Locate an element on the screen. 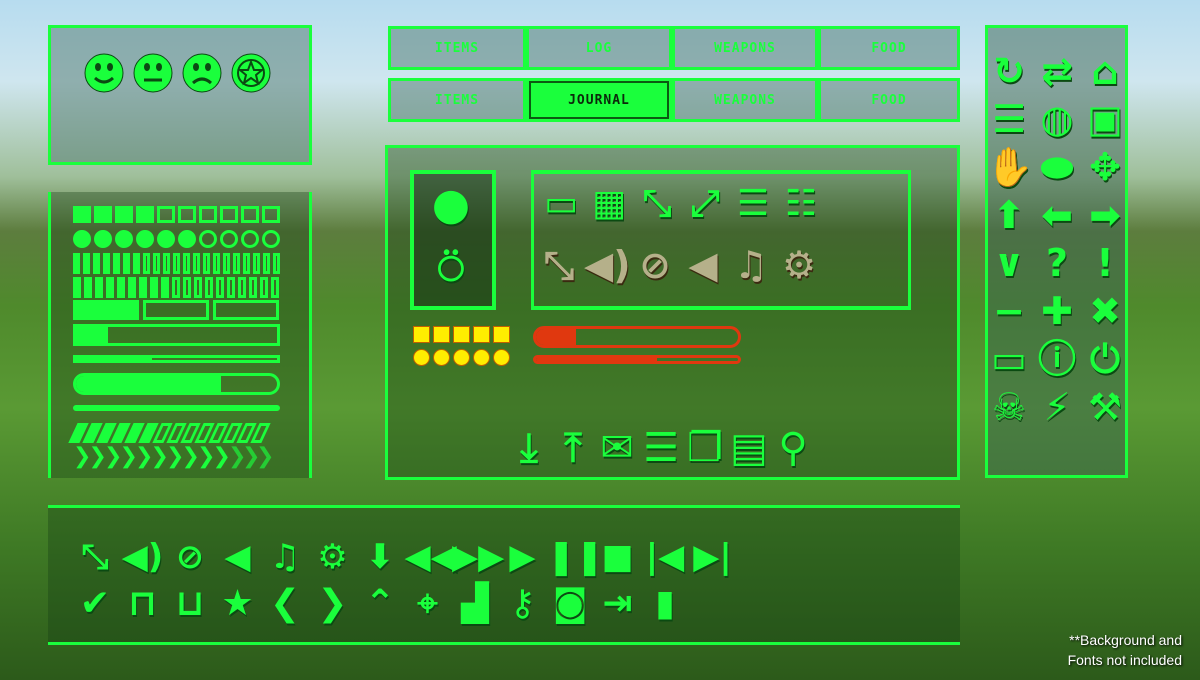 This screenshot has height=680, width=1200. menu-icon: ☰ is located at coordinates (753, 204).